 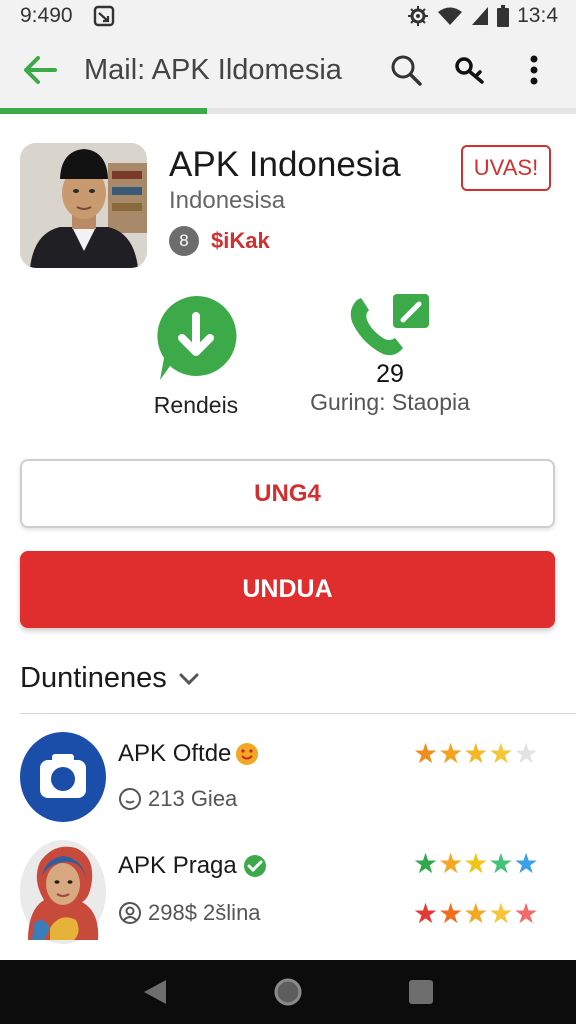 I want to click on page-load-progress-fill, so click(x=104, y=111).